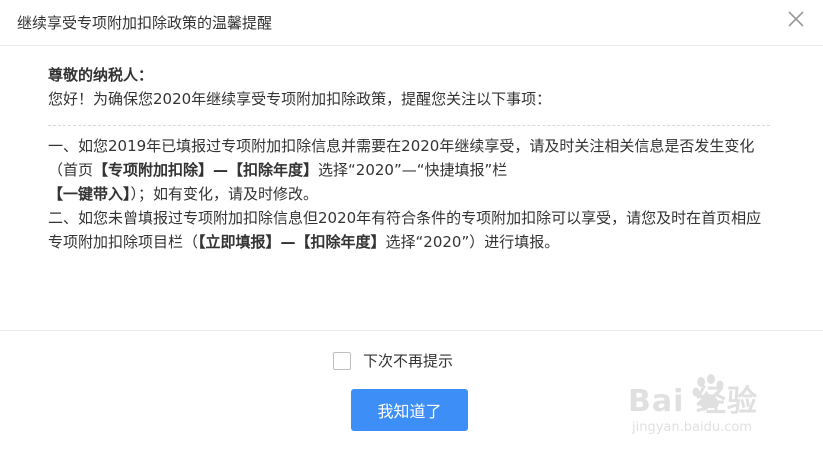 This screenshot has width=823, height=452. Describe the element at coordinates (300, 99) in the screenshot. I see `intro-text: 您好！为确保您2020年继续享受专项附加扣除政策，提醒您关注以下事项：` at that location.